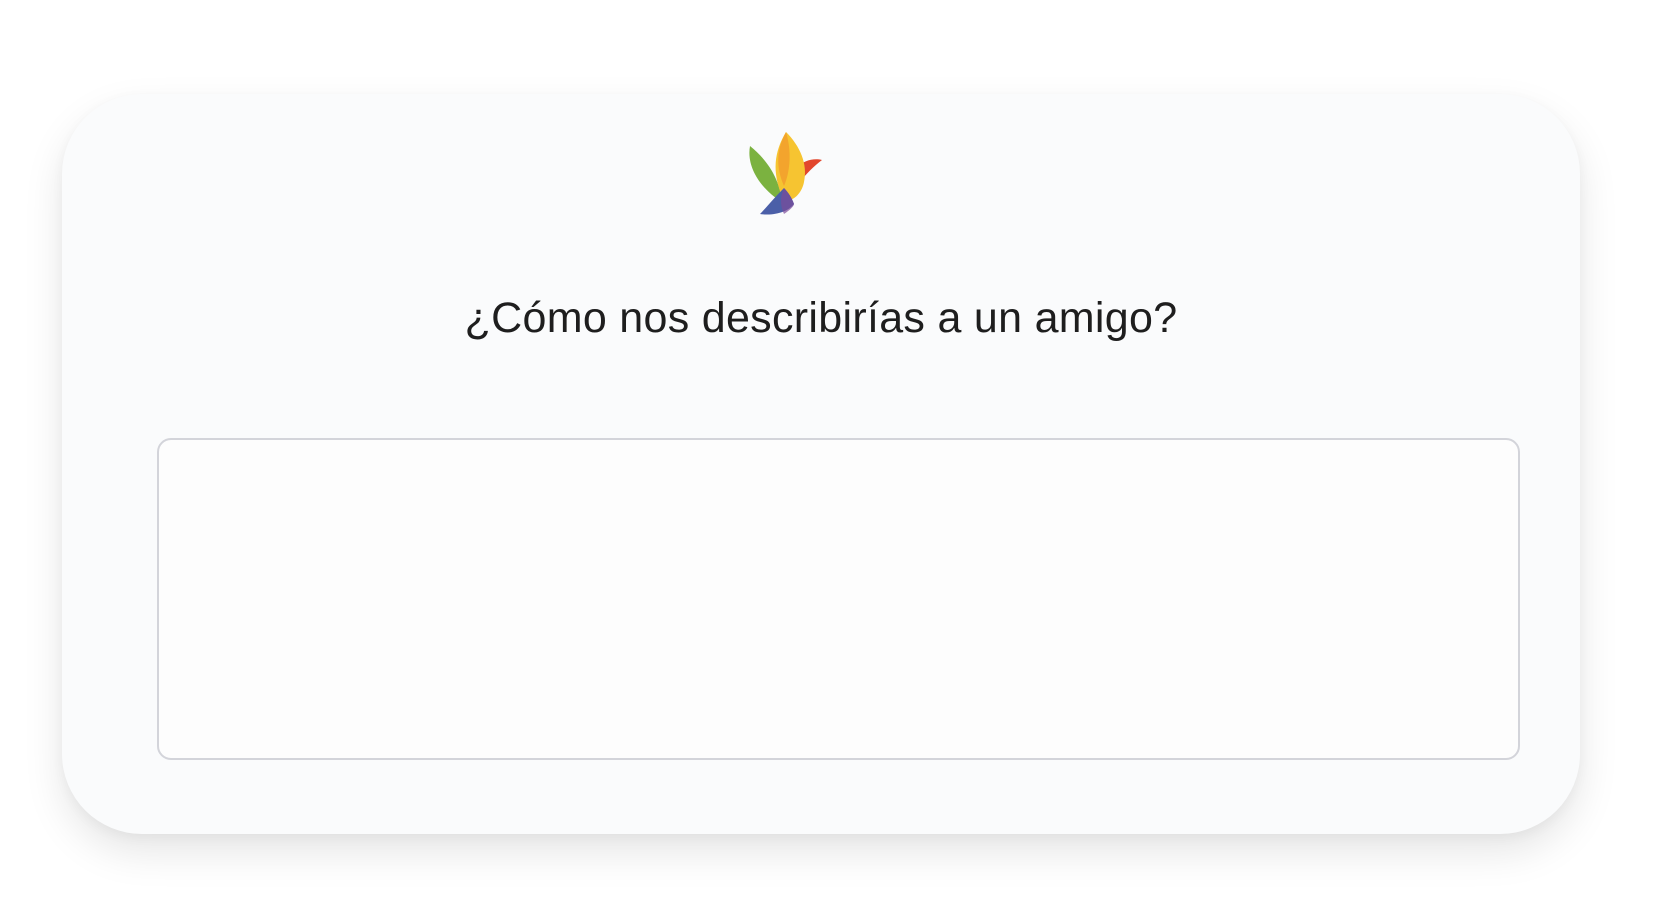 Image resolution: width=1656 pixels, height=922 pixels. I want to click on survey-question: ¿Cómo nos describirías a un amigo?, so click(821, 318).